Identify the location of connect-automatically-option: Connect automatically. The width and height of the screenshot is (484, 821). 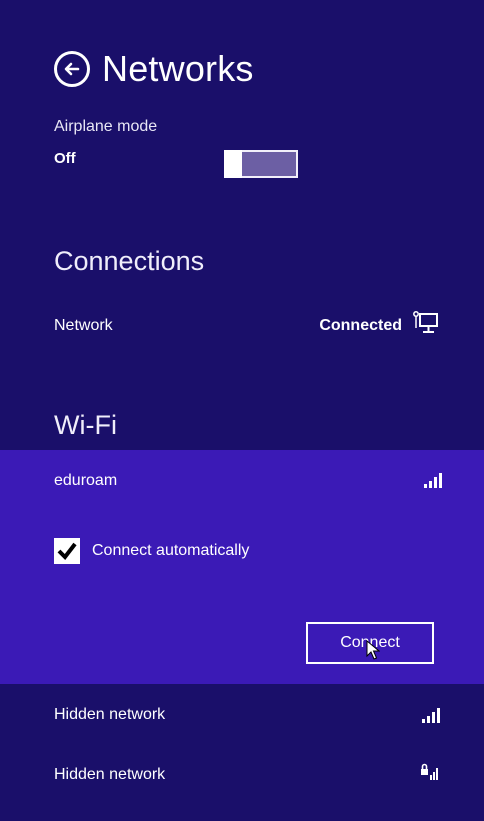
(151, 551).